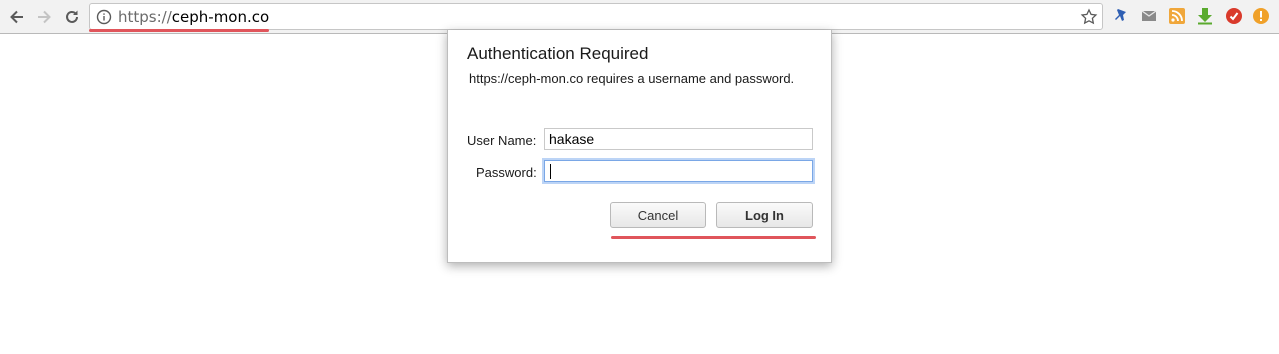 This screenshot has width=1279, height=354. I want to click on mail-extension-icon, so click(1149, 16).